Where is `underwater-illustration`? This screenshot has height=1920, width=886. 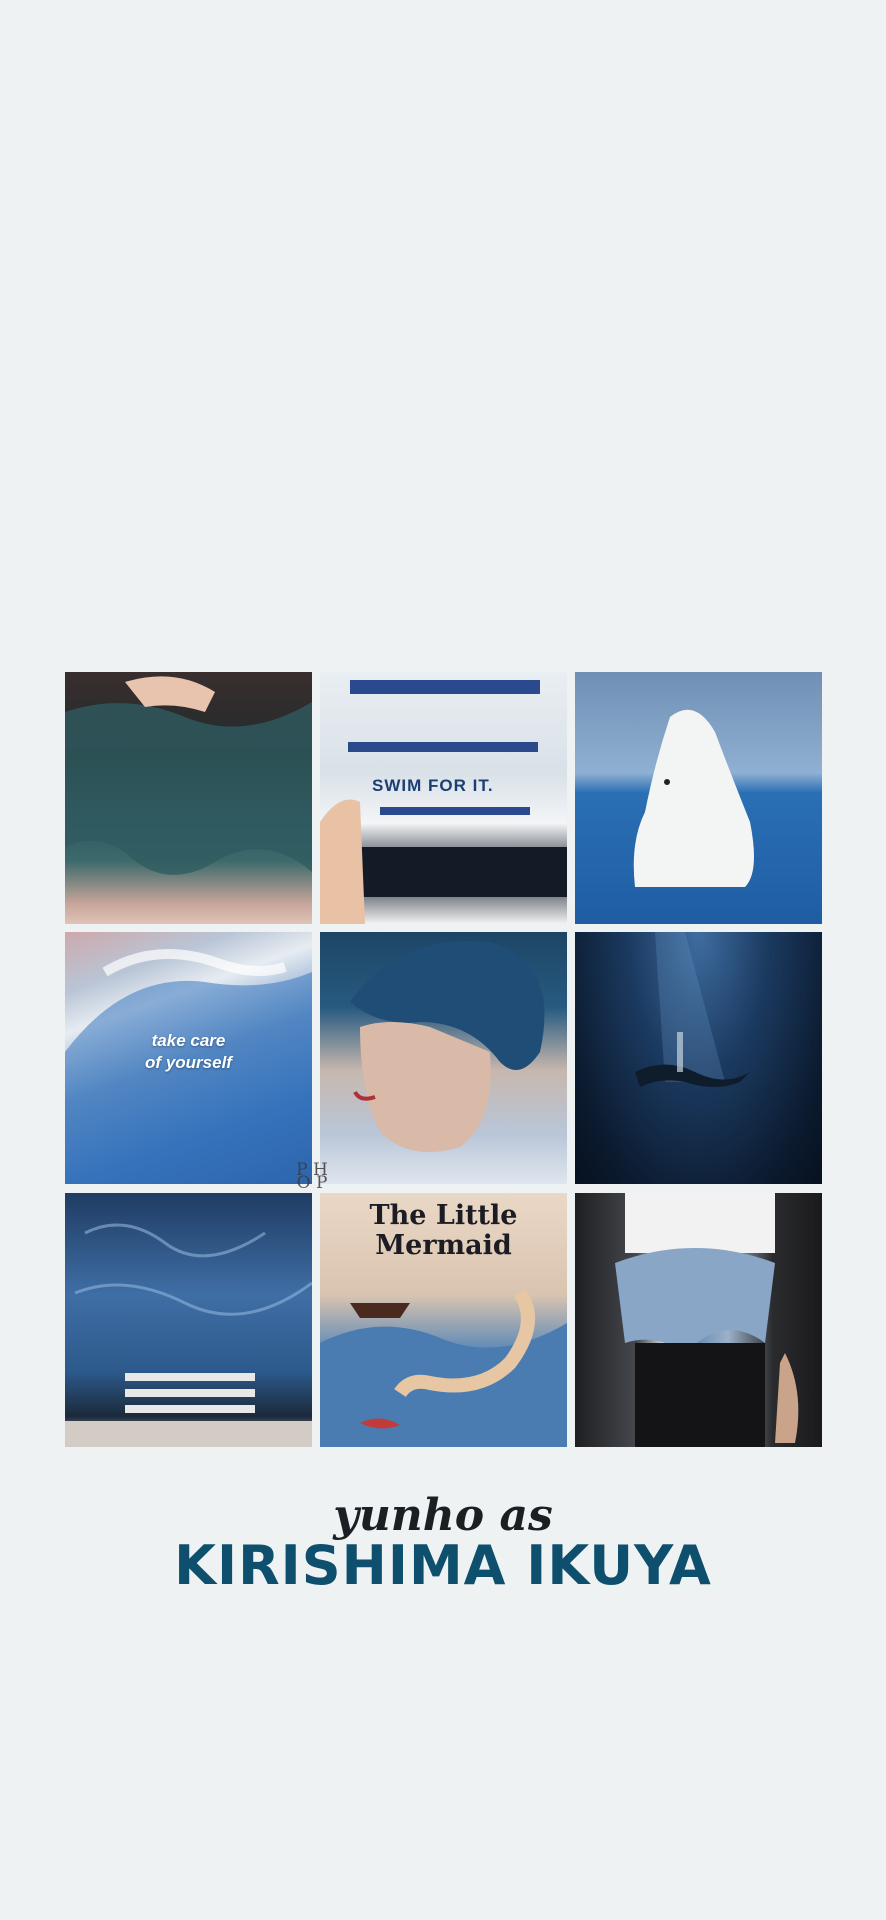 underwater-illustration is located at coordinates (692, 1009).